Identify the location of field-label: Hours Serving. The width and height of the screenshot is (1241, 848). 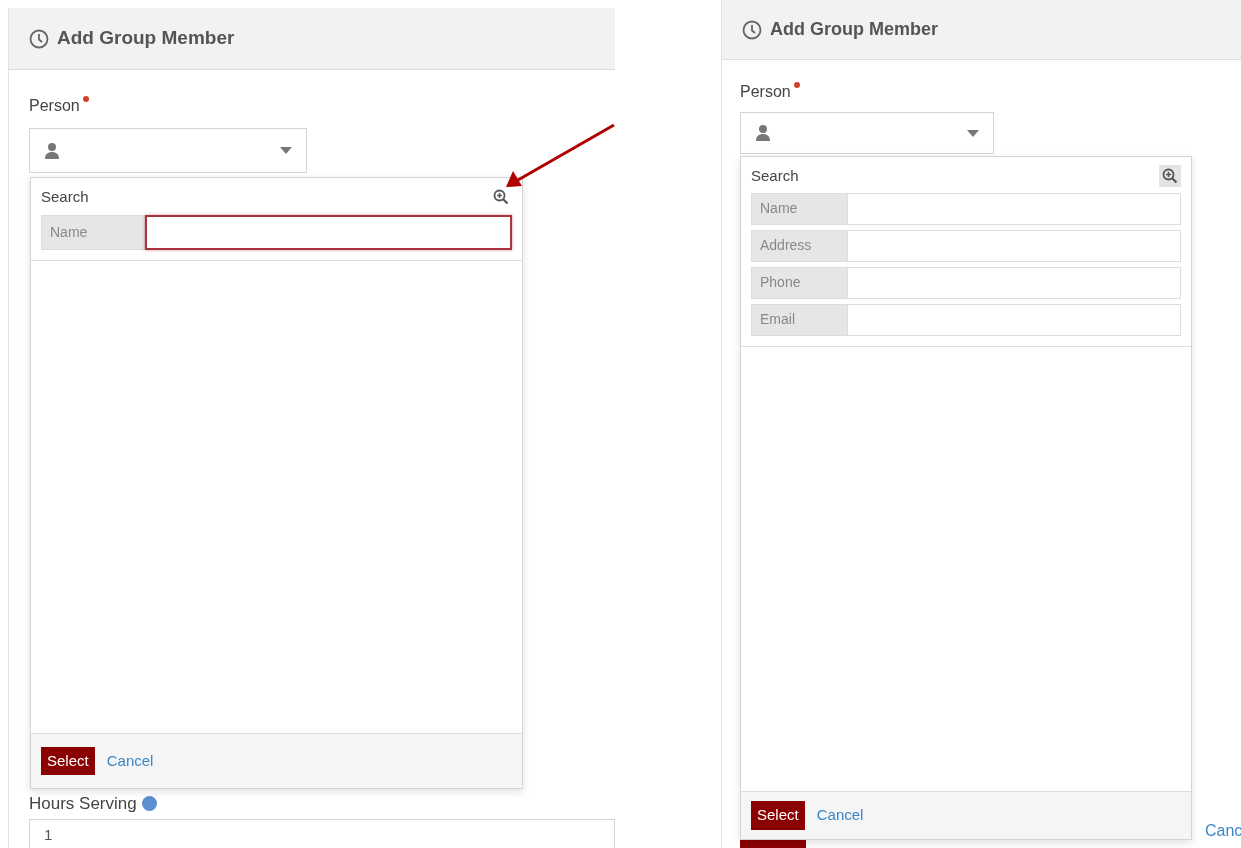
(83, 804).